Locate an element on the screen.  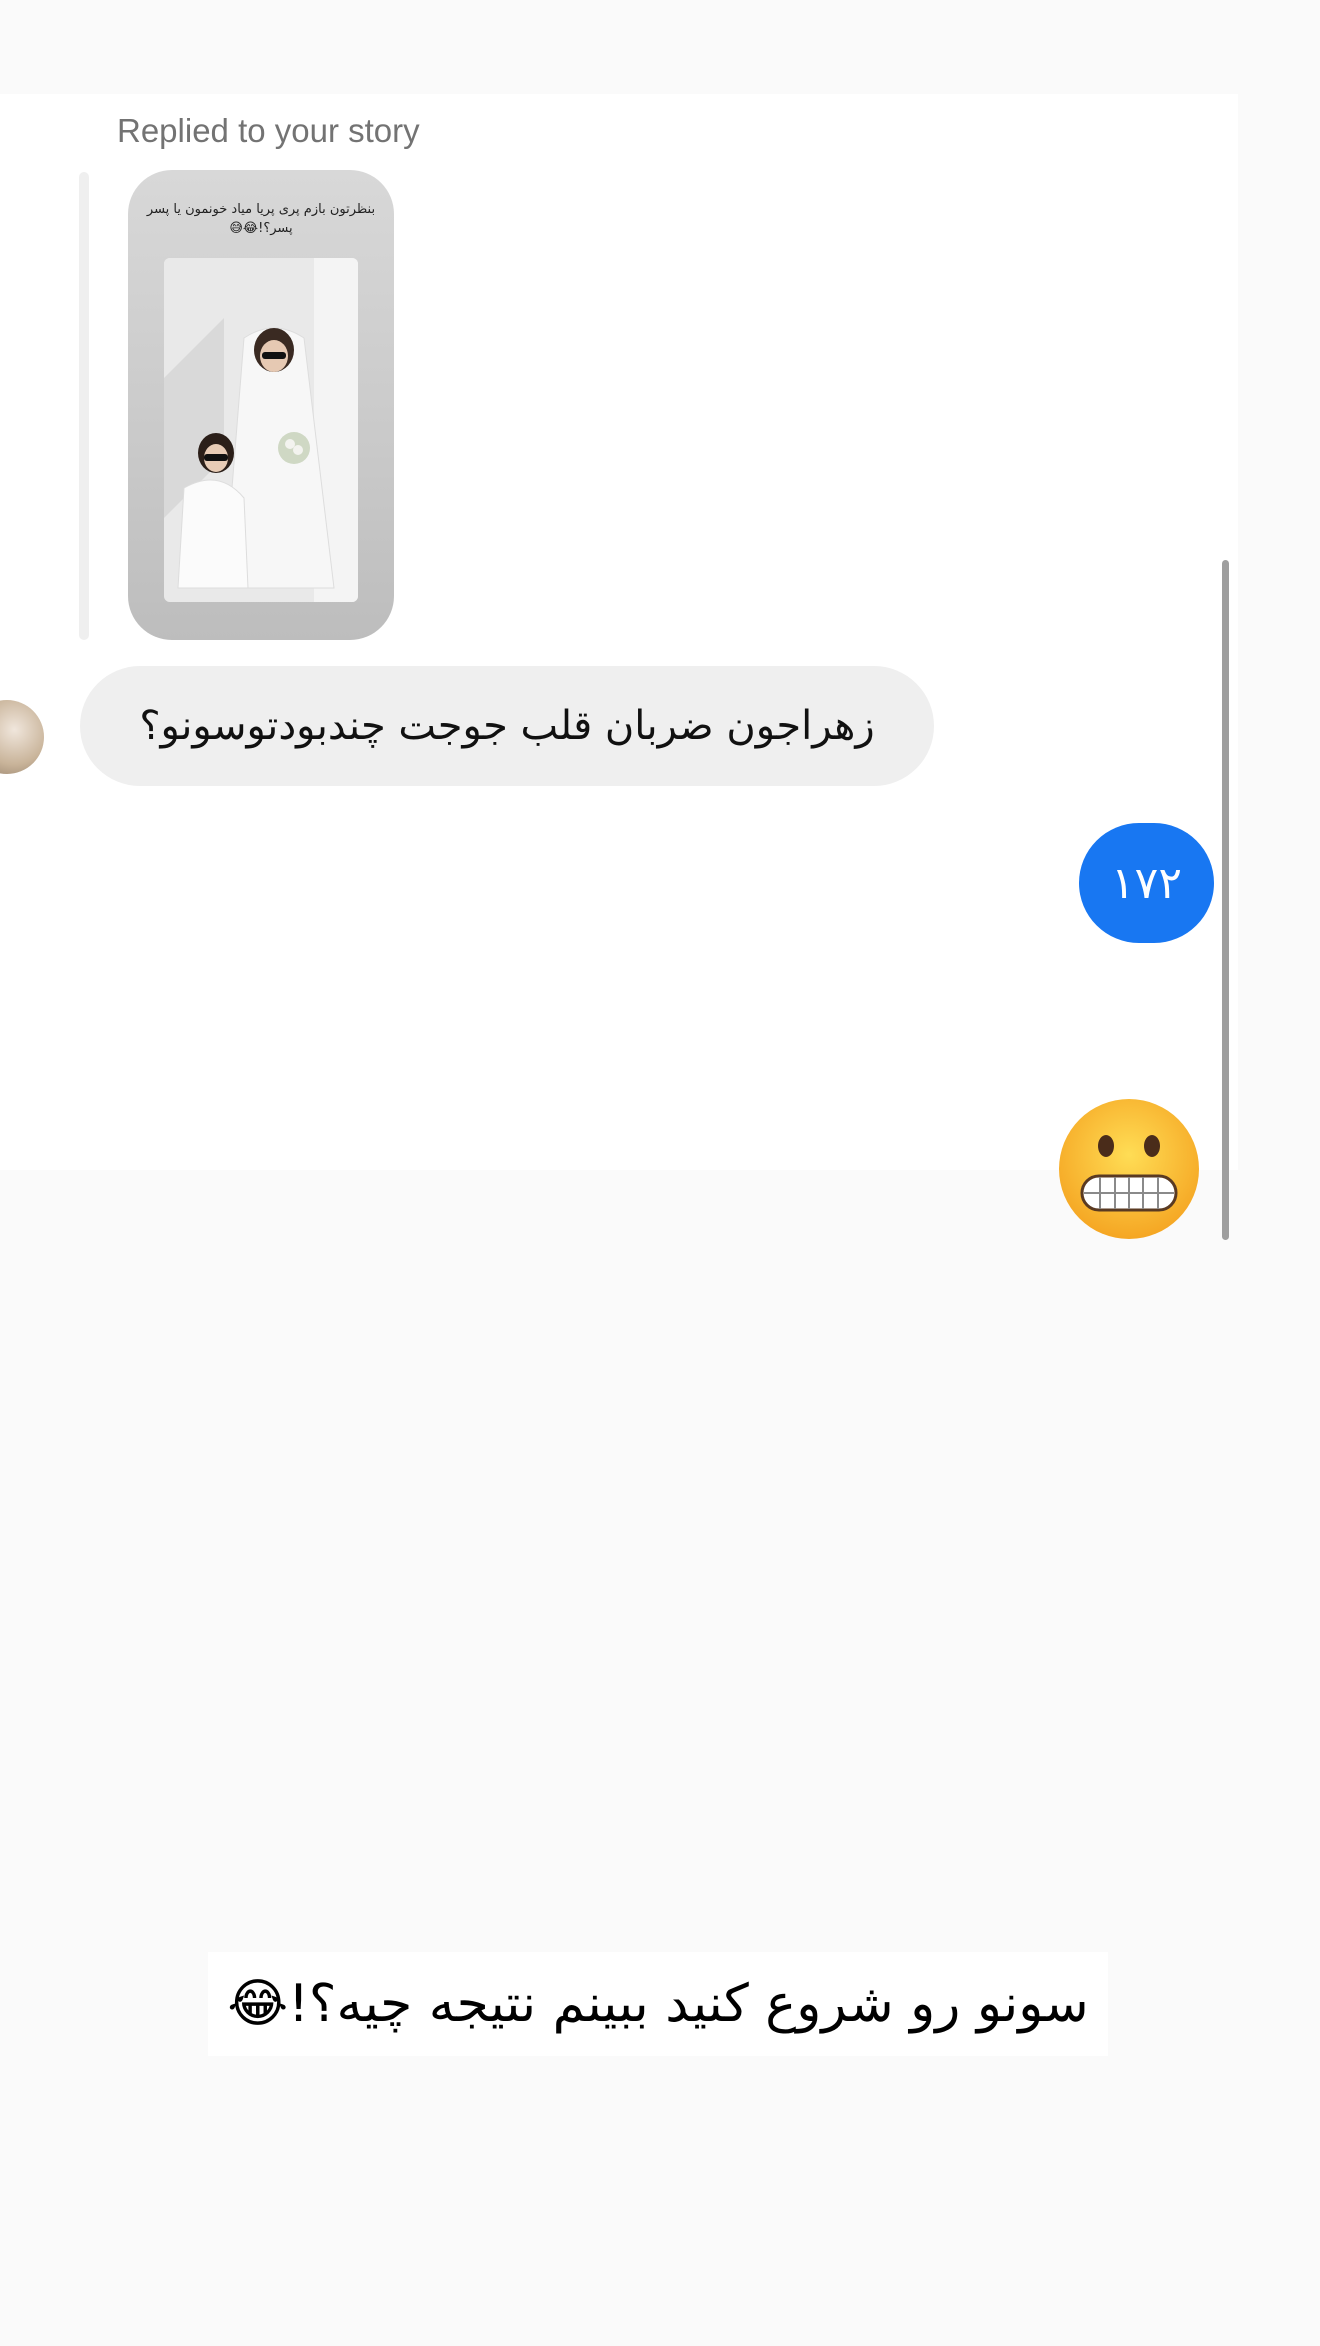
reply-indicator-bar is located at coordinates (84, 406).